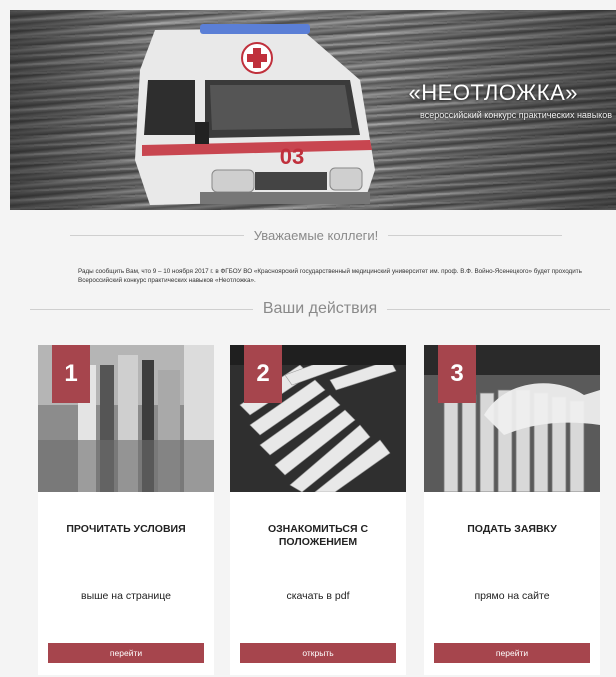  I want to click on greeting-heading: Уважаемые коллеги!, so click(316, 235).